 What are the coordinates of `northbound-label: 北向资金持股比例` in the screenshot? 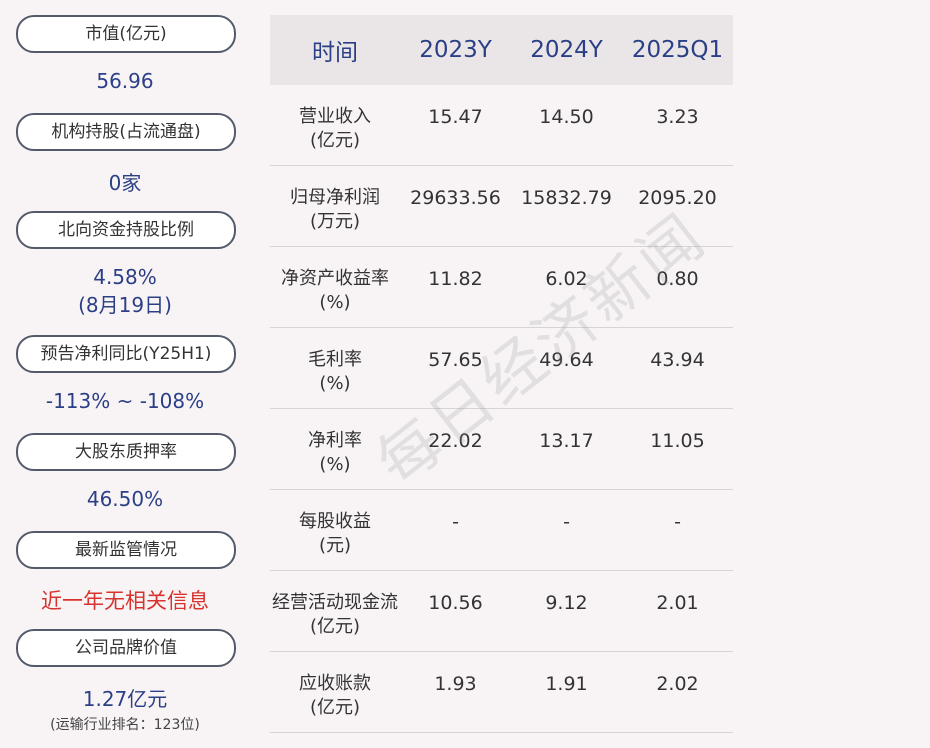 It's located at (126, 230).